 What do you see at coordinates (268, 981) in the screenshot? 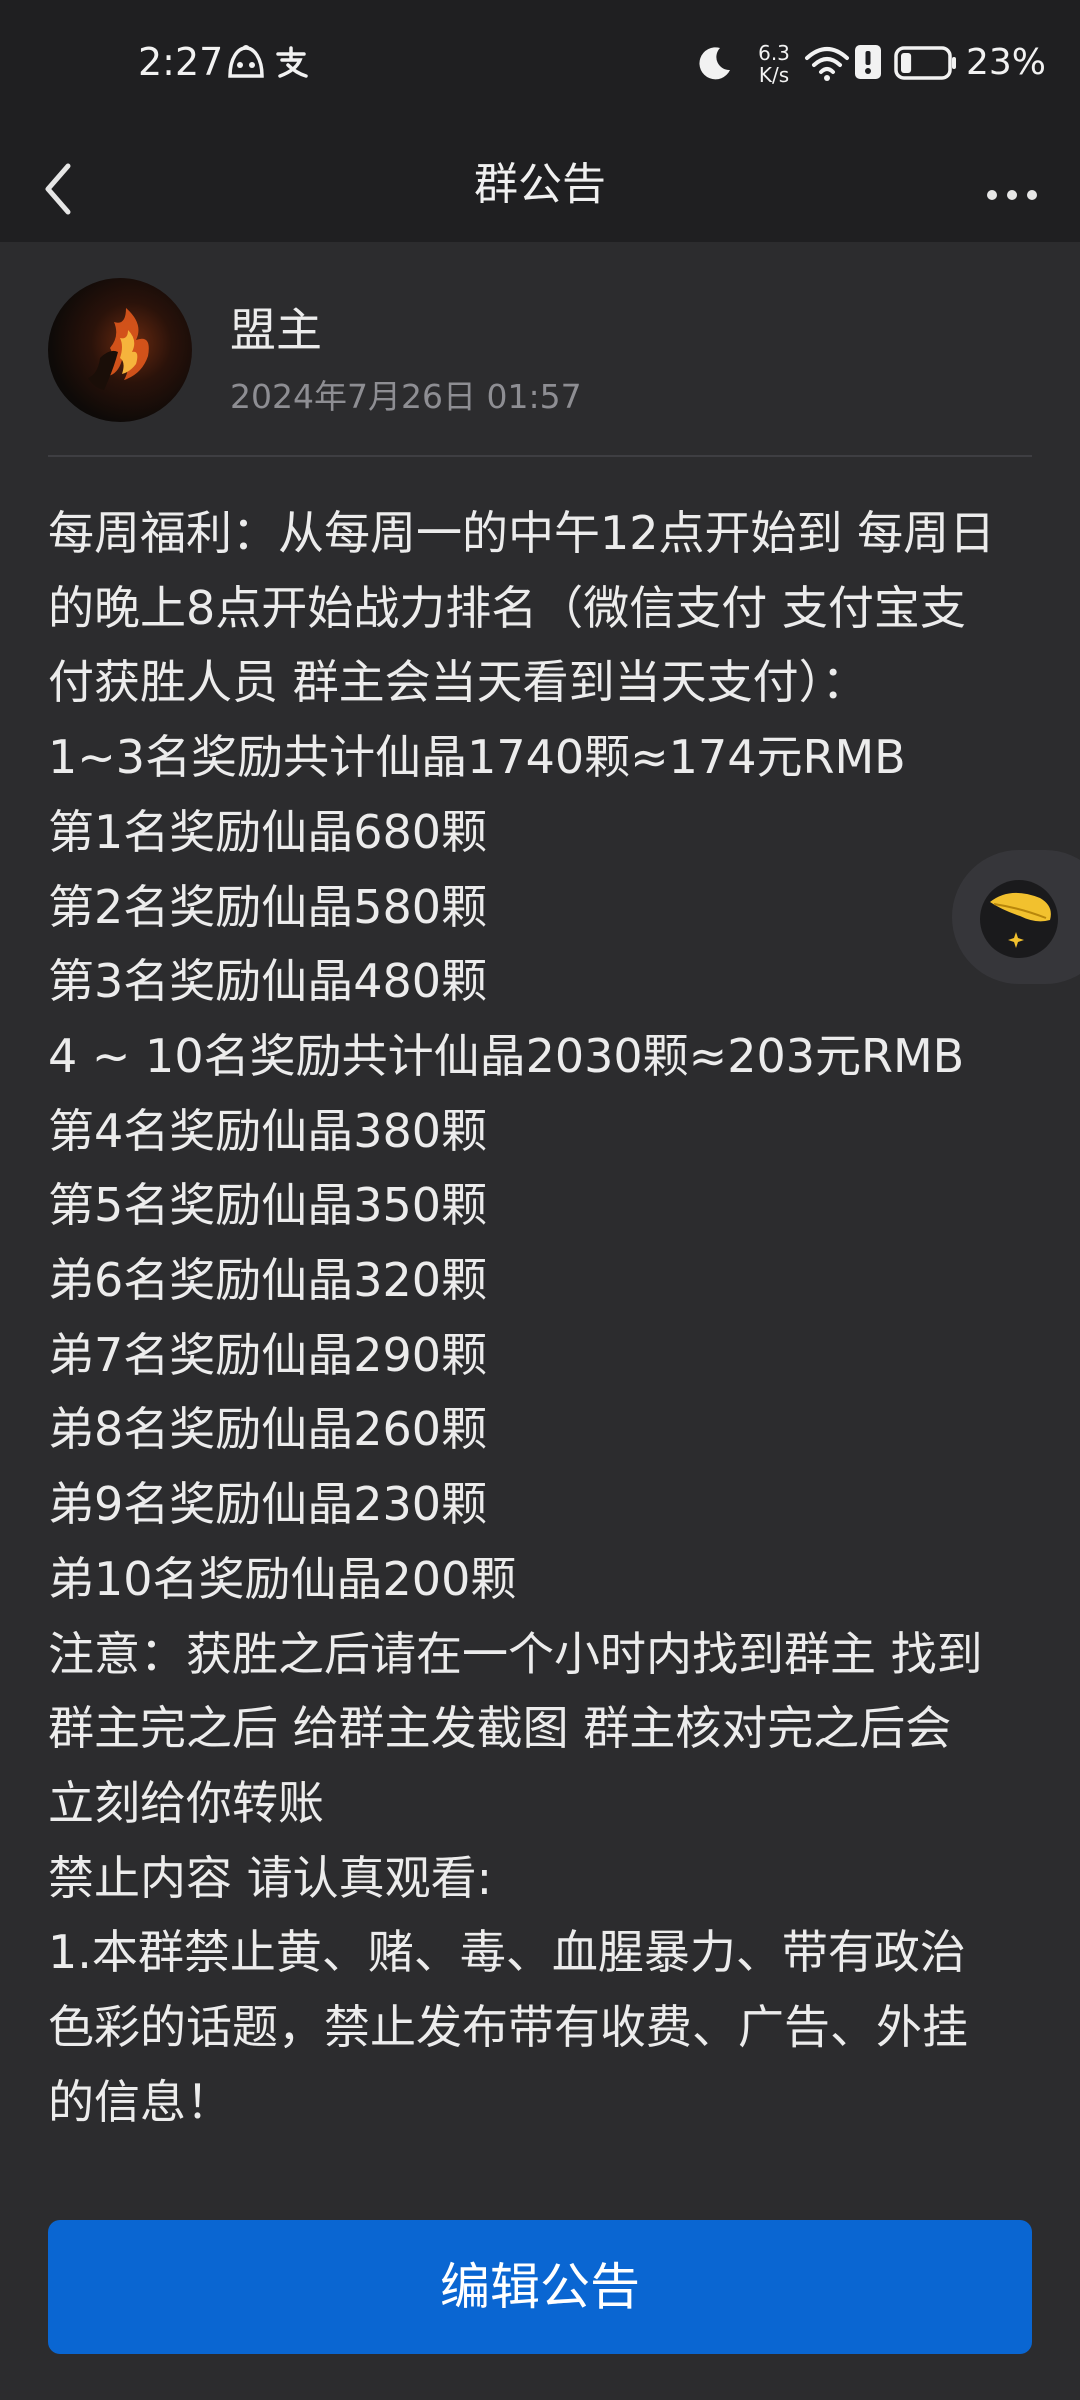
I see `announcement-line: 第3名奖励仙晶480颗` at bounding box center [268, 981].